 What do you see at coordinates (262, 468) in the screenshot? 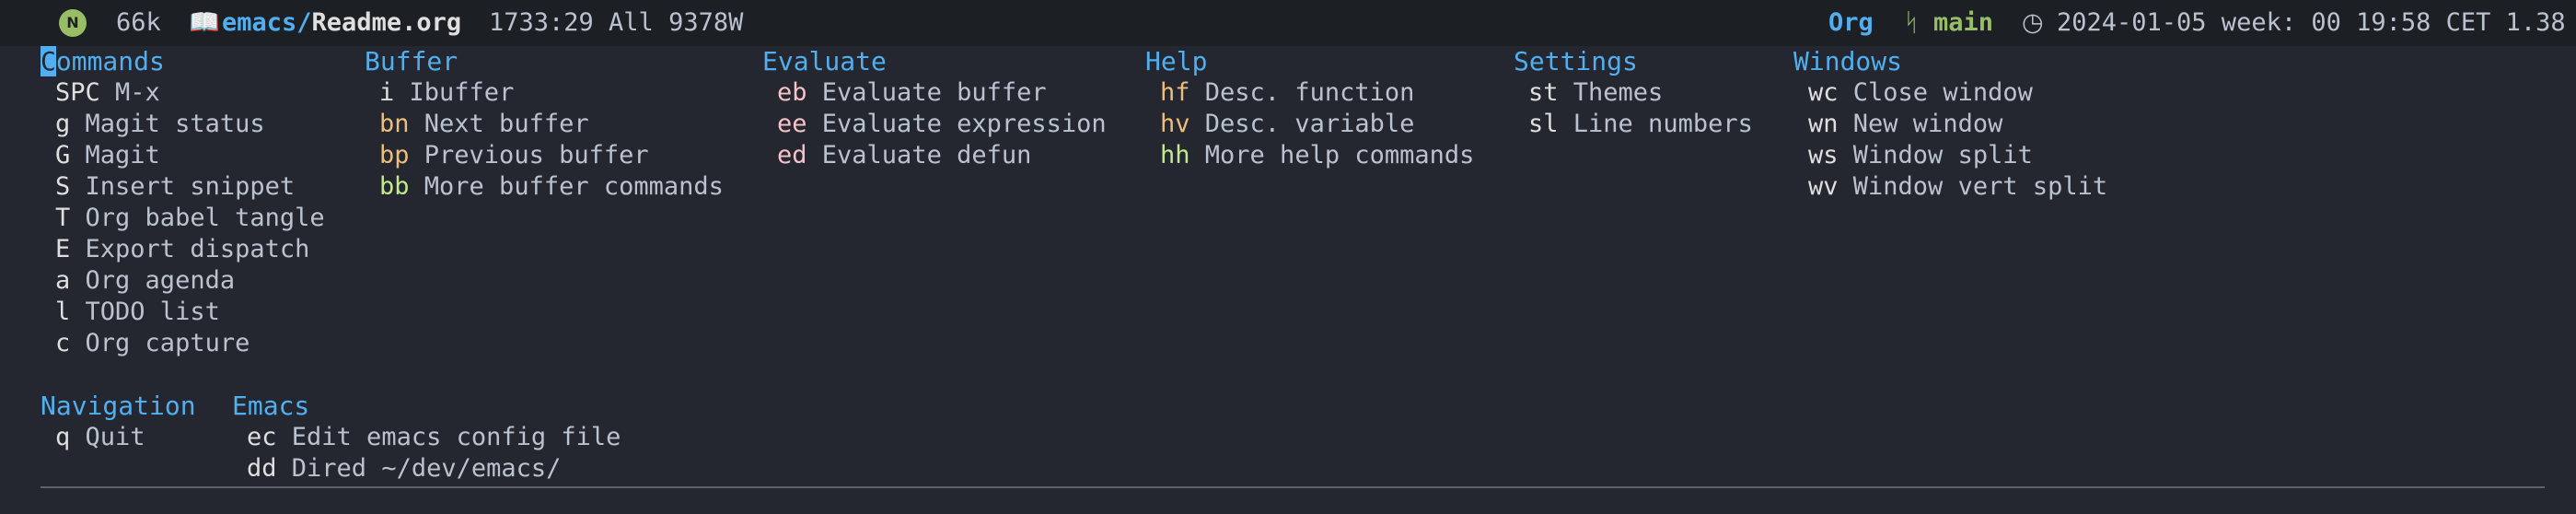
I see `entry-key: dd` at bounding box center [262, 468].